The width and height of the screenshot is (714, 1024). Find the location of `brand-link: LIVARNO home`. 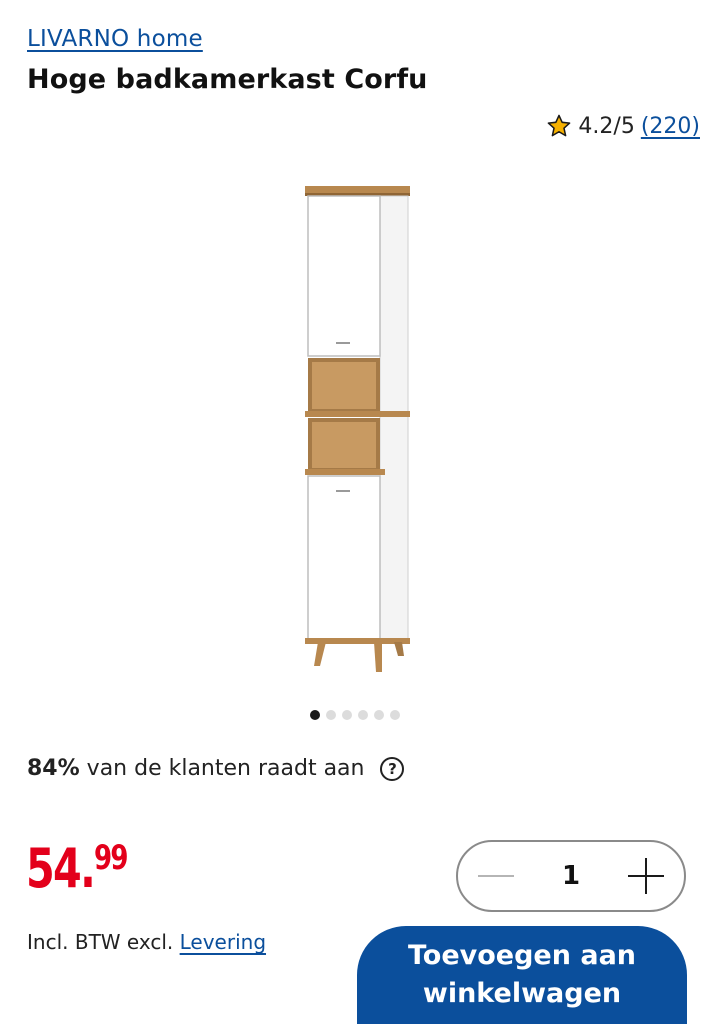

brand-link: LIVARNO home is located at coordinates (115, 39).